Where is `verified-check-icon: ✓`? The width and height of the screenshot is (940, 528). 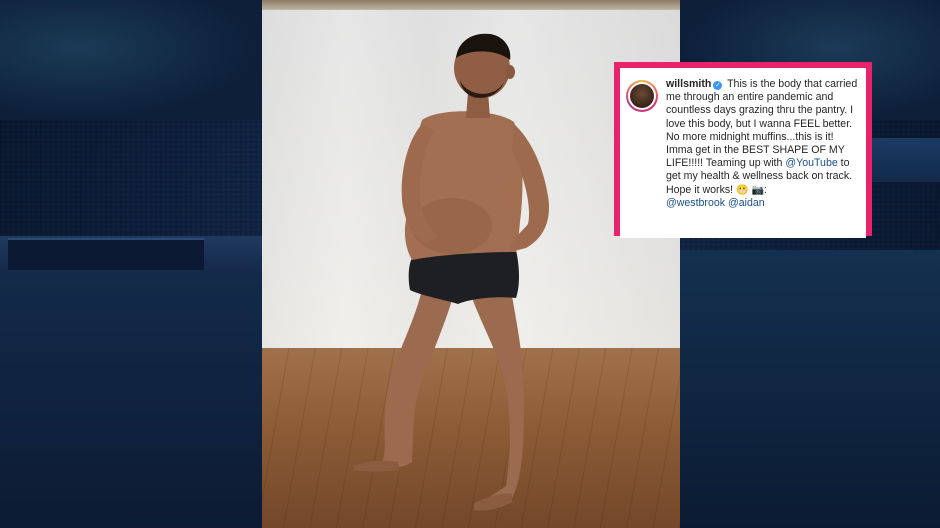 verified-check-icon: ✓ is located at coordinates (718, 85).